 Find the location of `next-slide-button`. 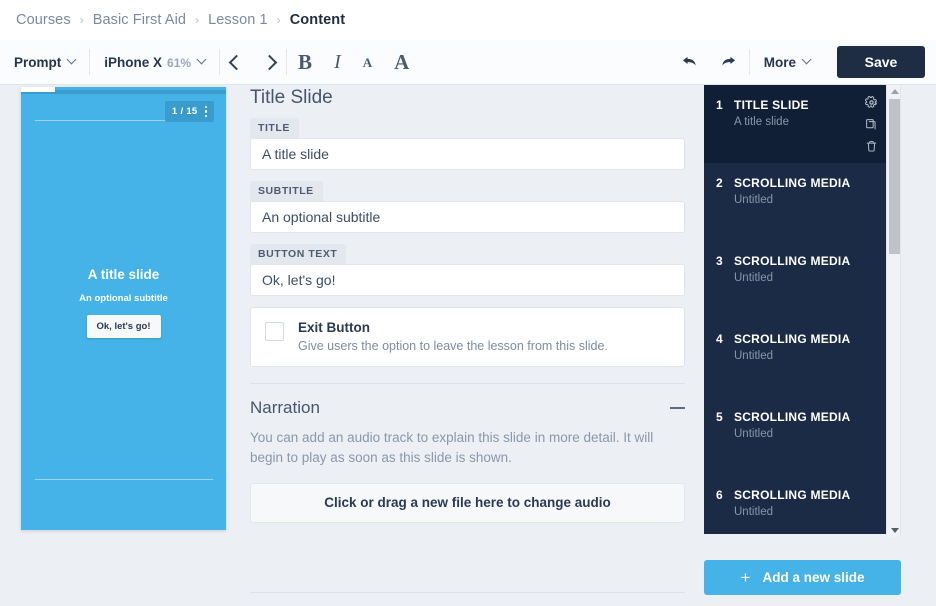

next-slide-button is located at coordinates (269, 62).